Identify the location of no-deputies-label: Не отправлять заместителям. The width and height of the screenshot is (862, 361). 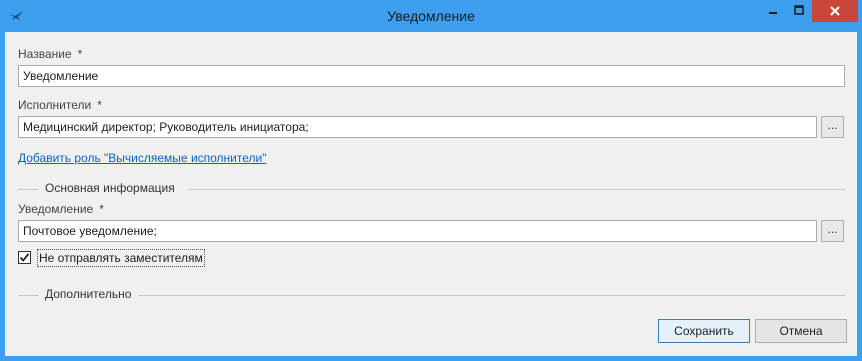
(121, 258).